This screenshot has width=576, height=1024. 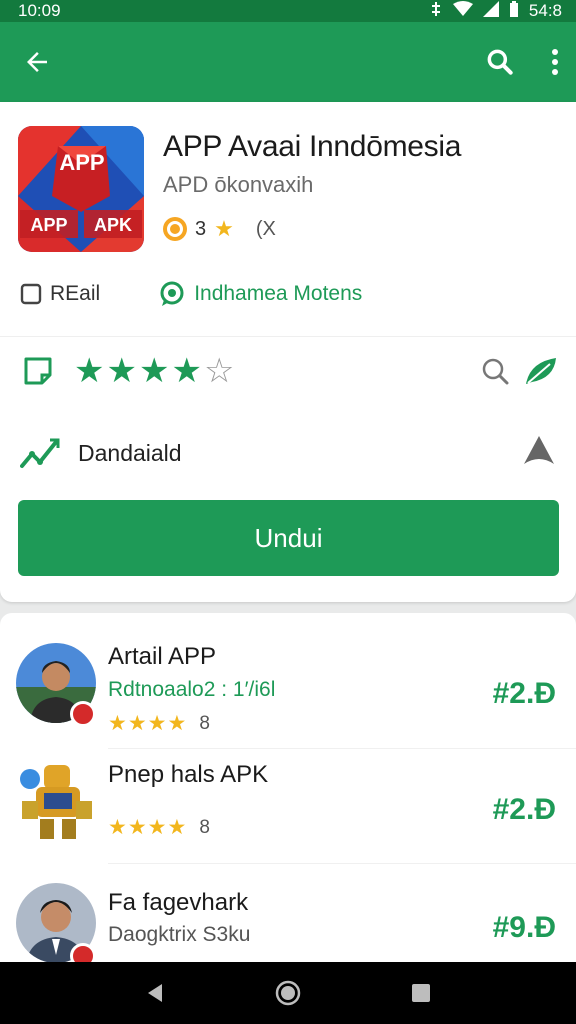 I want to click on star-empty-icon: ☆, so click(x=219, y=371).